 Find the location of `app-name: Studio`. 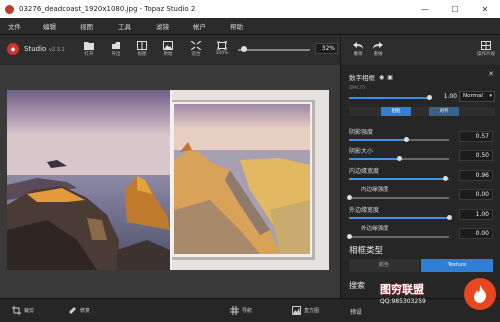

app-name: Studio is located at coordinates (35, 49).